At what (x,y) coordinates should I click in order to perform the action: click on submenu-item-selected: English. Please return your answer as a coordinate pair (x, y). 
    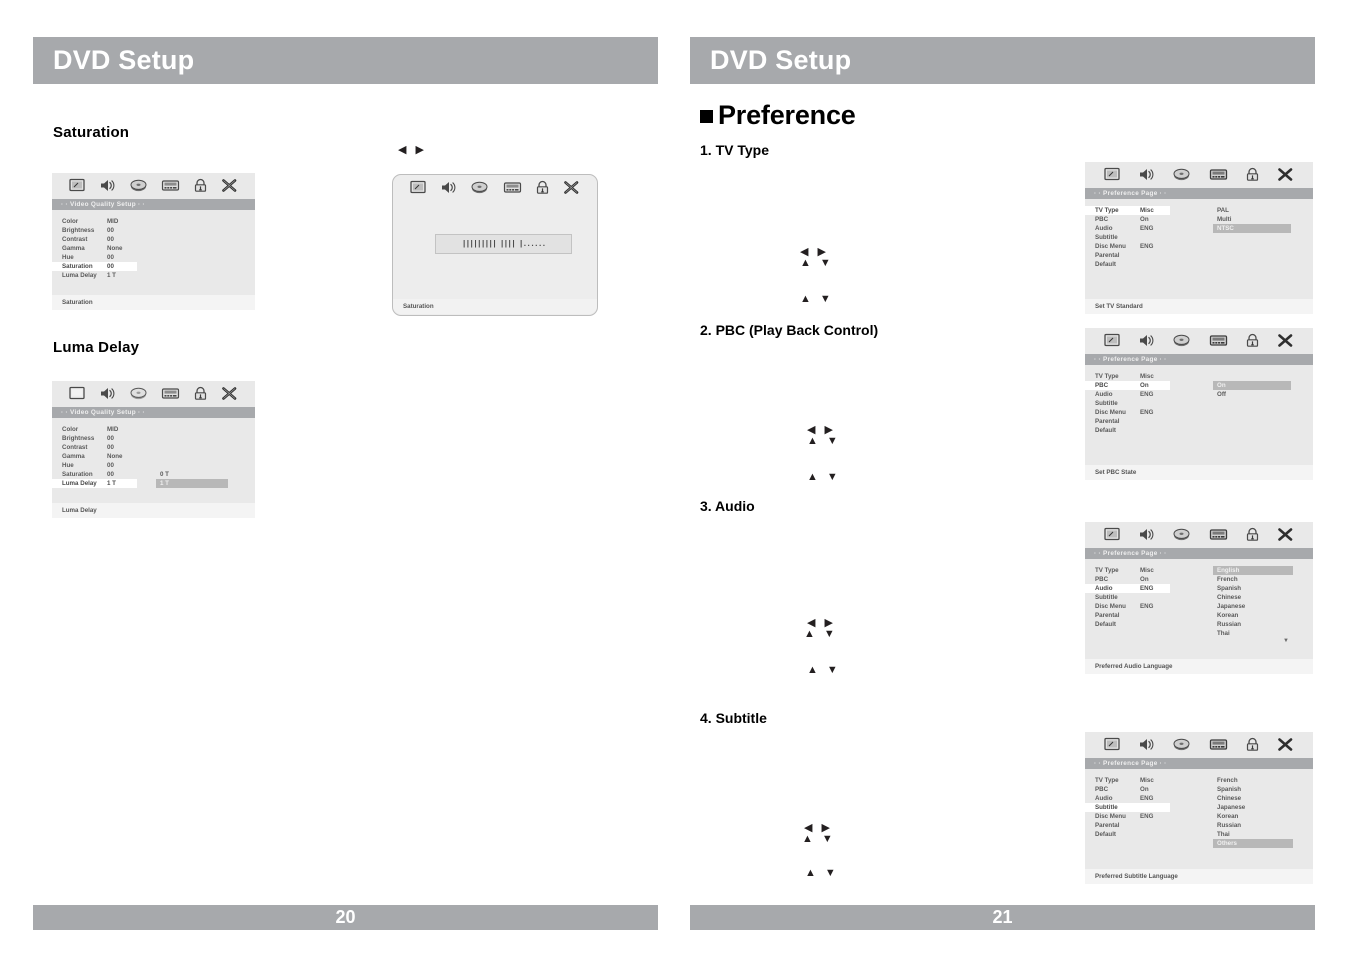
    Looking at the image, I should click on (1253, 570).